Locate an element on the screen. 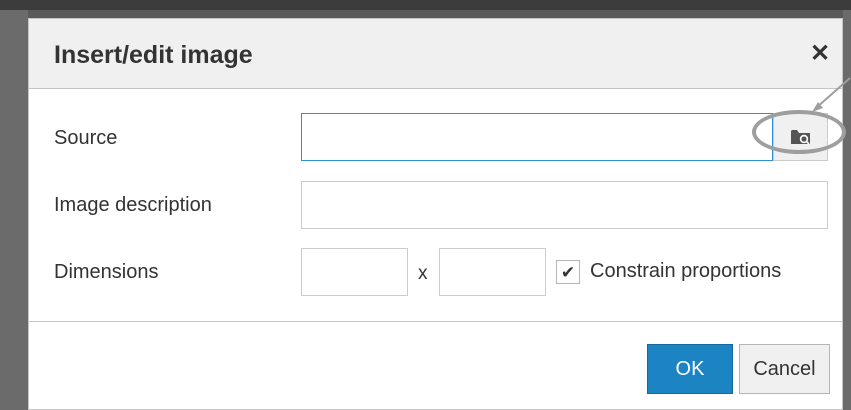  image-description-input is located at coordinates (564, 205).